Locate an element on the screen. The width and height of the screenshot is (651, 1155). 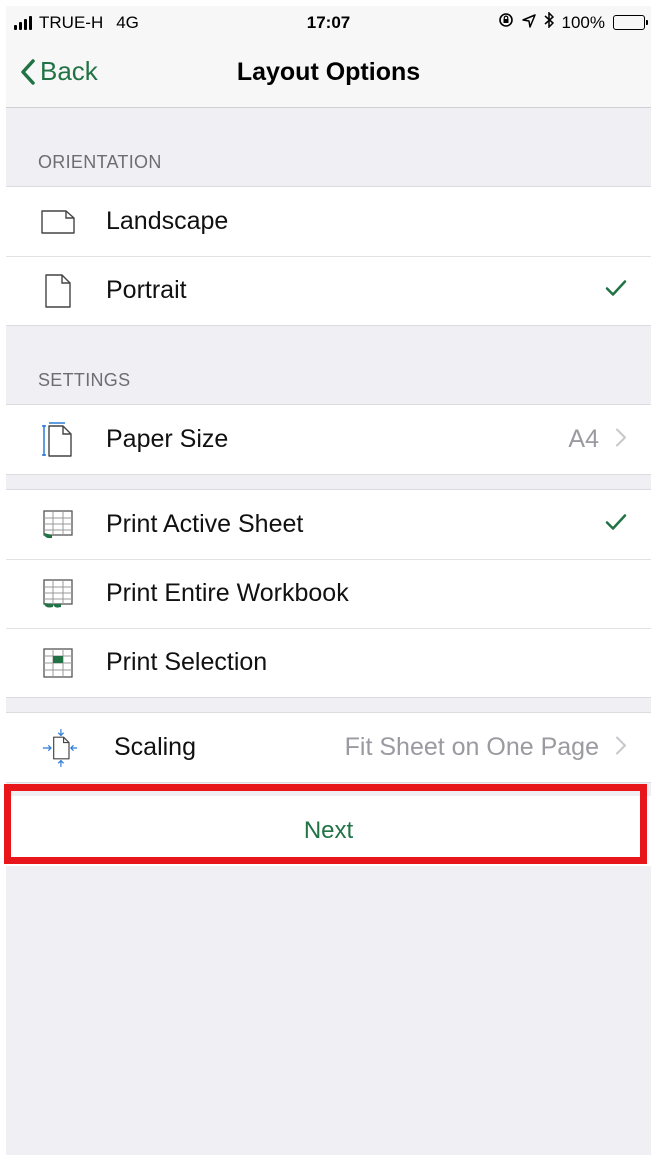
page-title: Layout Options is located at coordinates (328, 72).